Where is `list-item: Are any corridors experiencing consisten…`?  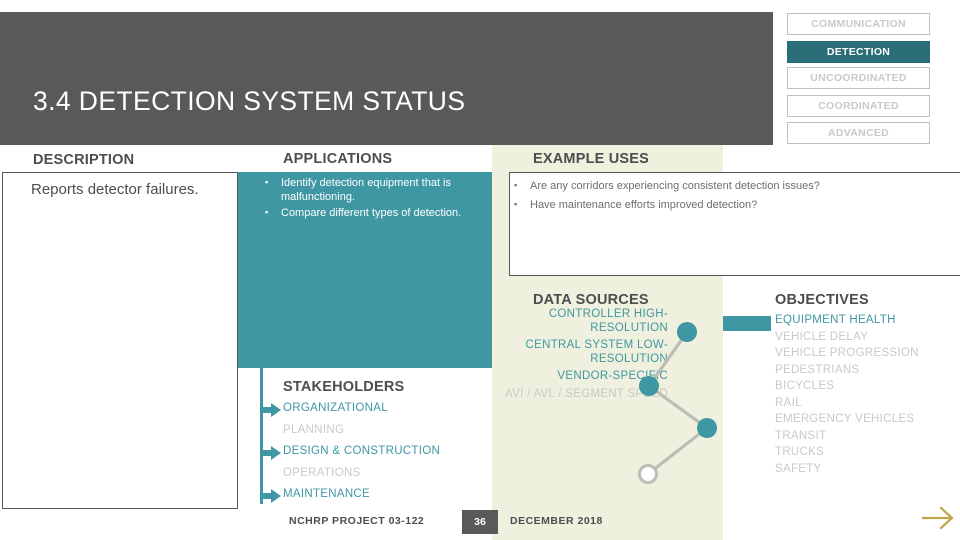 list-item: Are any corridors experiencing consisten… is located at coordinates (727, 185).